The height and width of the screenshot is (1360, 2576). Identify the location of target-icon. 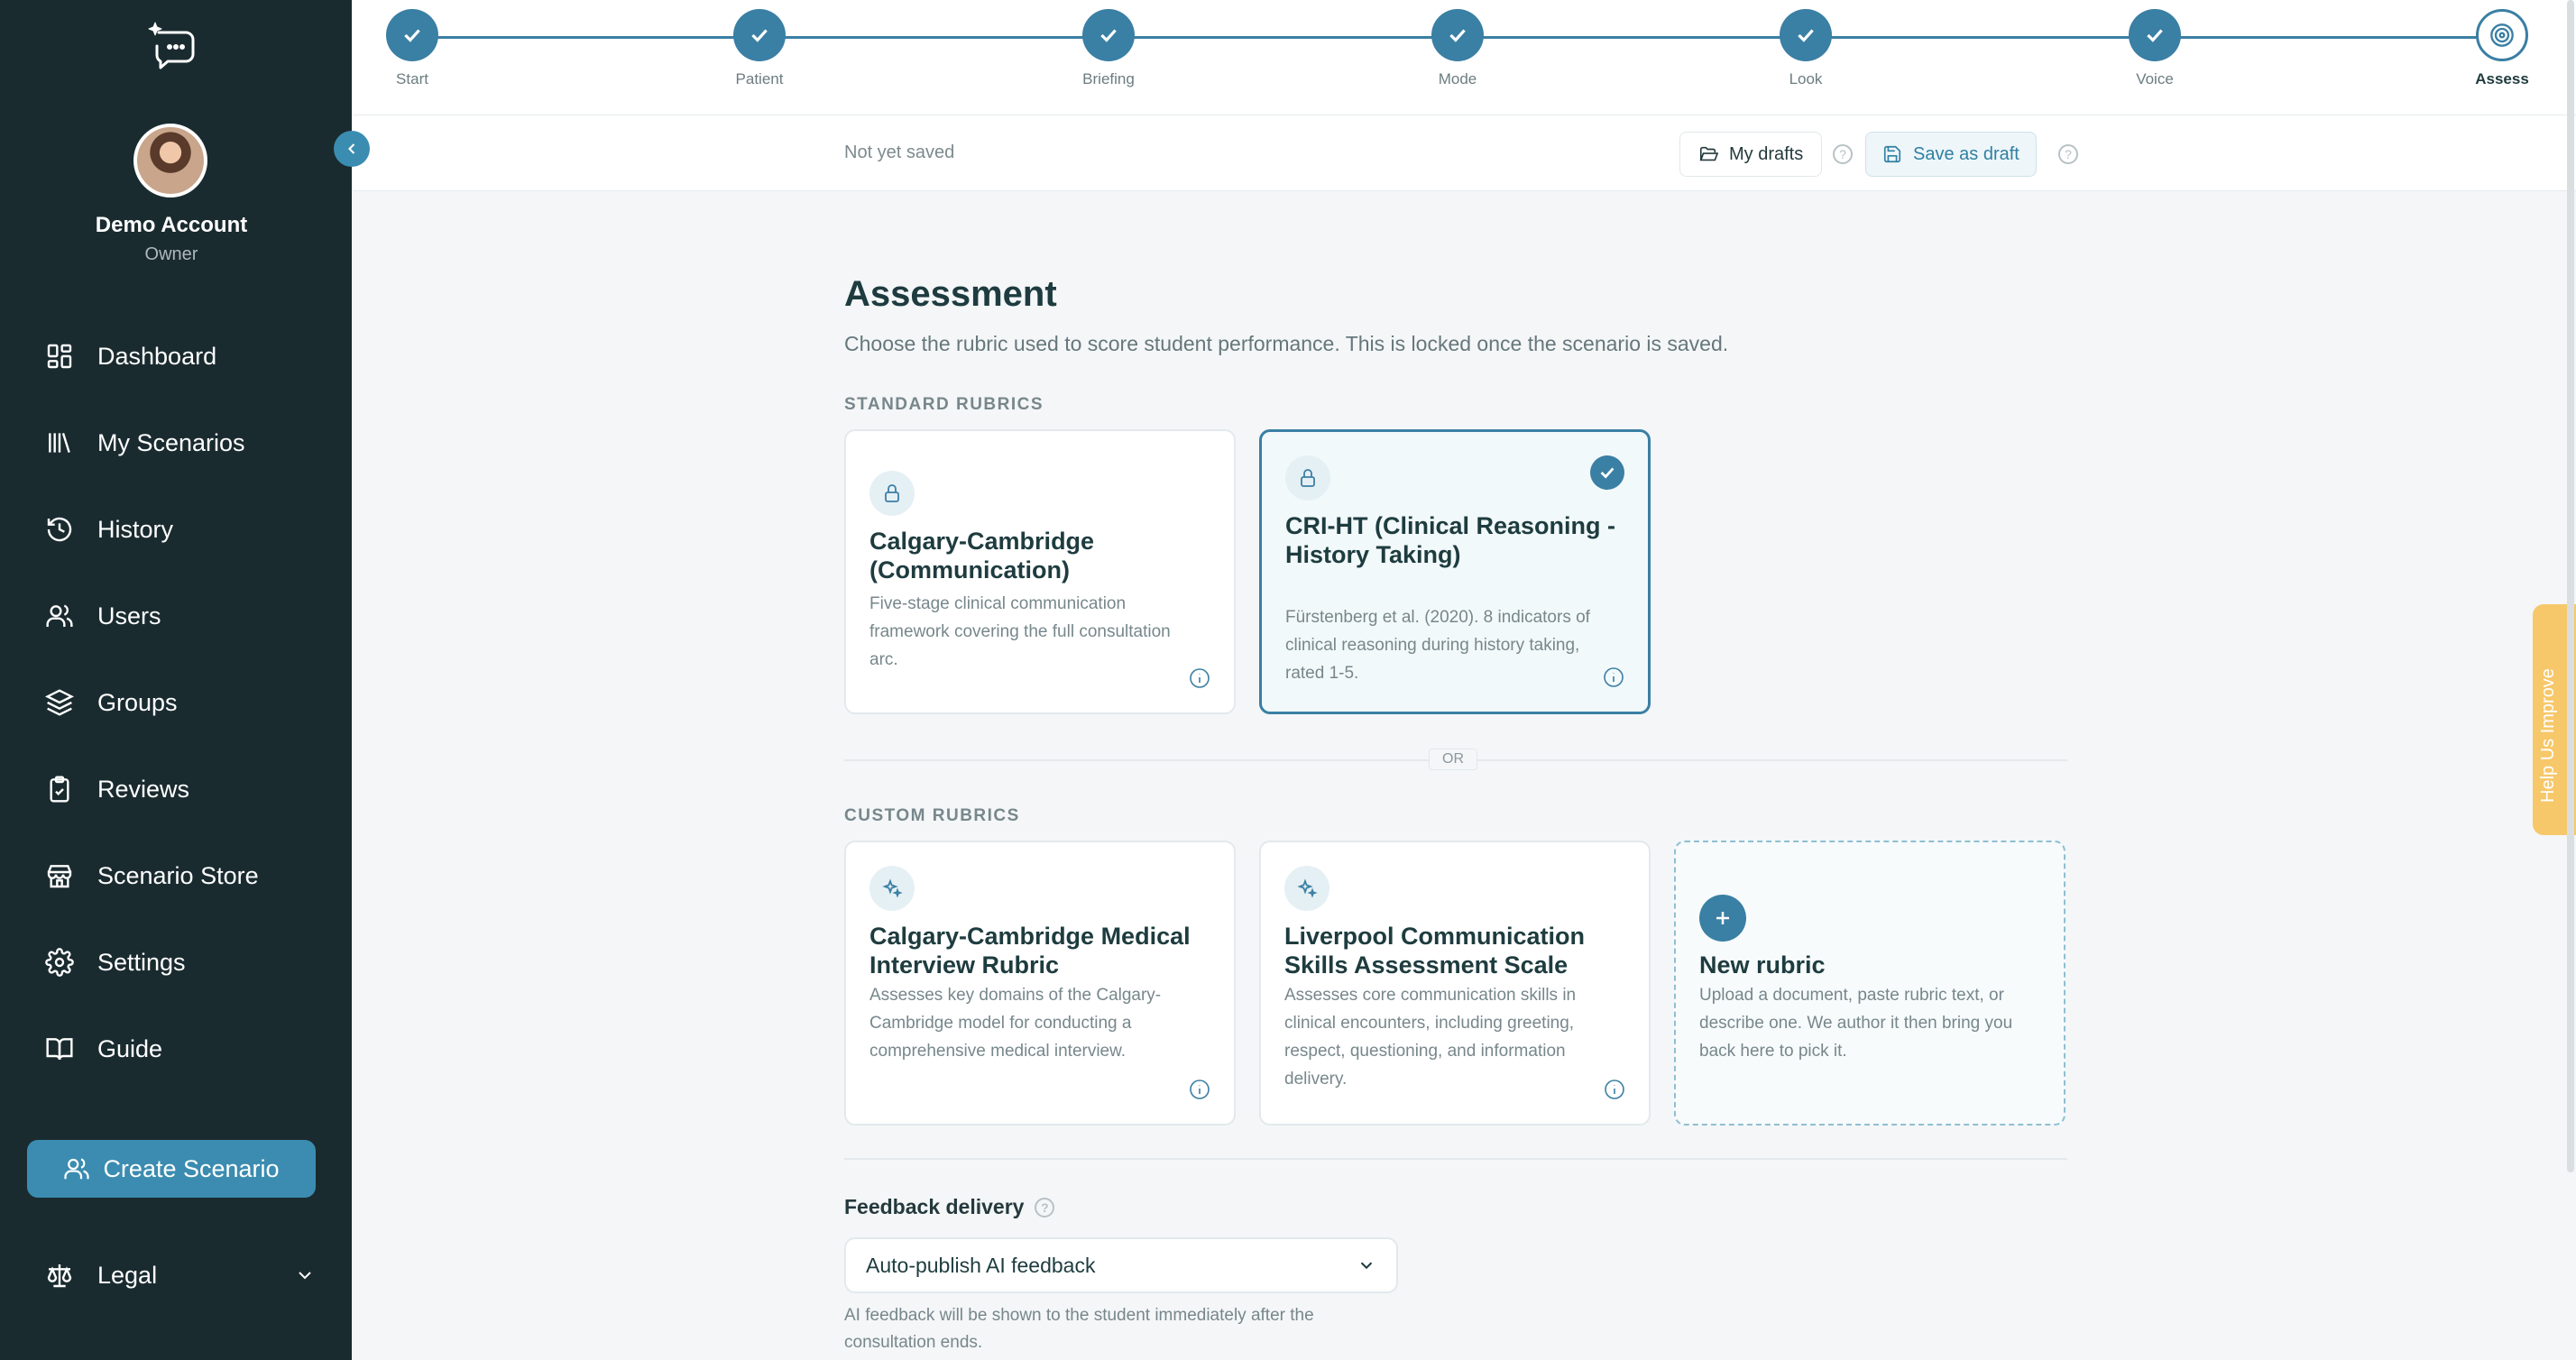
(2502, 35).